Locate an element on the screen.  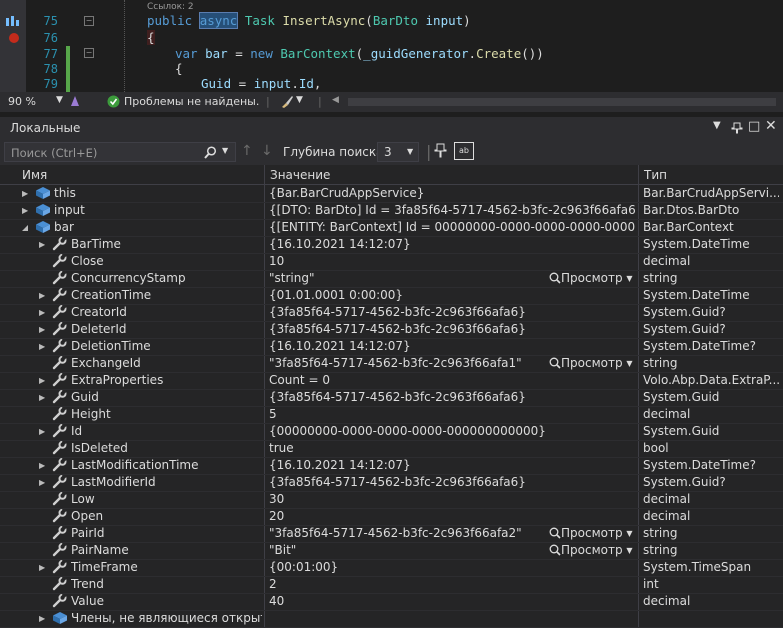
variable-value: {00:01:00} is located at coordinates (303, 567).